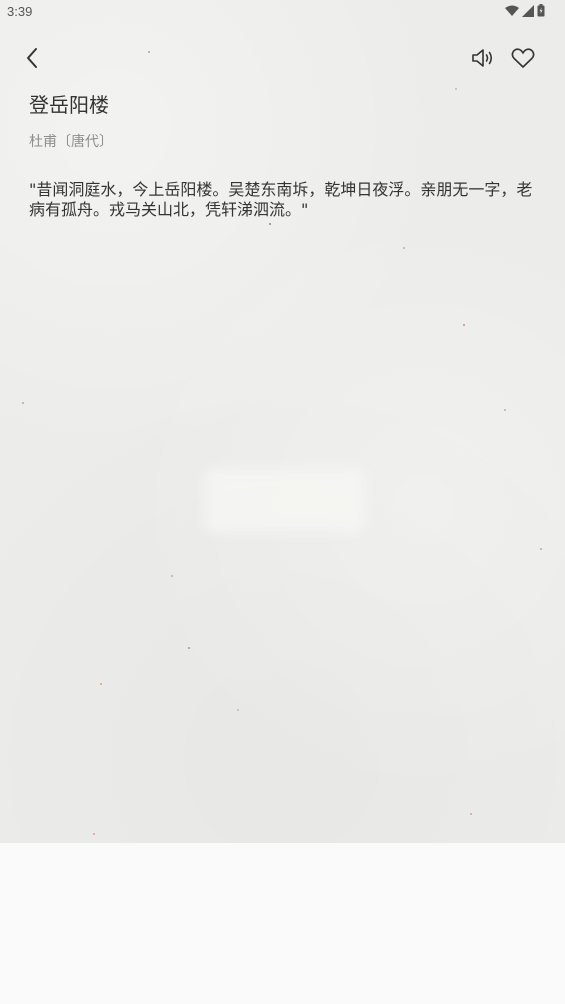  I want to click on speaker-icon, so click(484, 60).